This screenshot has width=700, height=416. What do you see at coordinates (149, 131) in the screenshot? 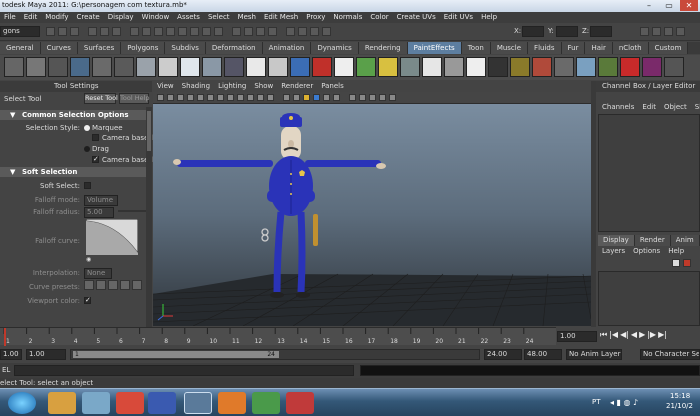
I see `scrollbar-thumb` at bounding box center [149, 131].